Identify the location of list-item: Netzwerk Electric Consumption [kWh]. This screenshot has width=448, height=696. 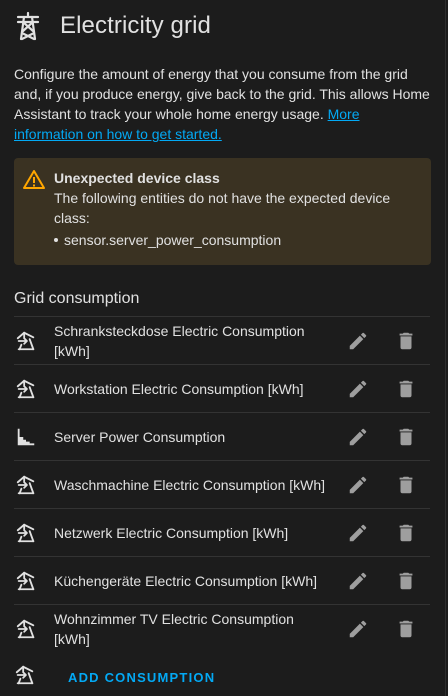
(222, 532).